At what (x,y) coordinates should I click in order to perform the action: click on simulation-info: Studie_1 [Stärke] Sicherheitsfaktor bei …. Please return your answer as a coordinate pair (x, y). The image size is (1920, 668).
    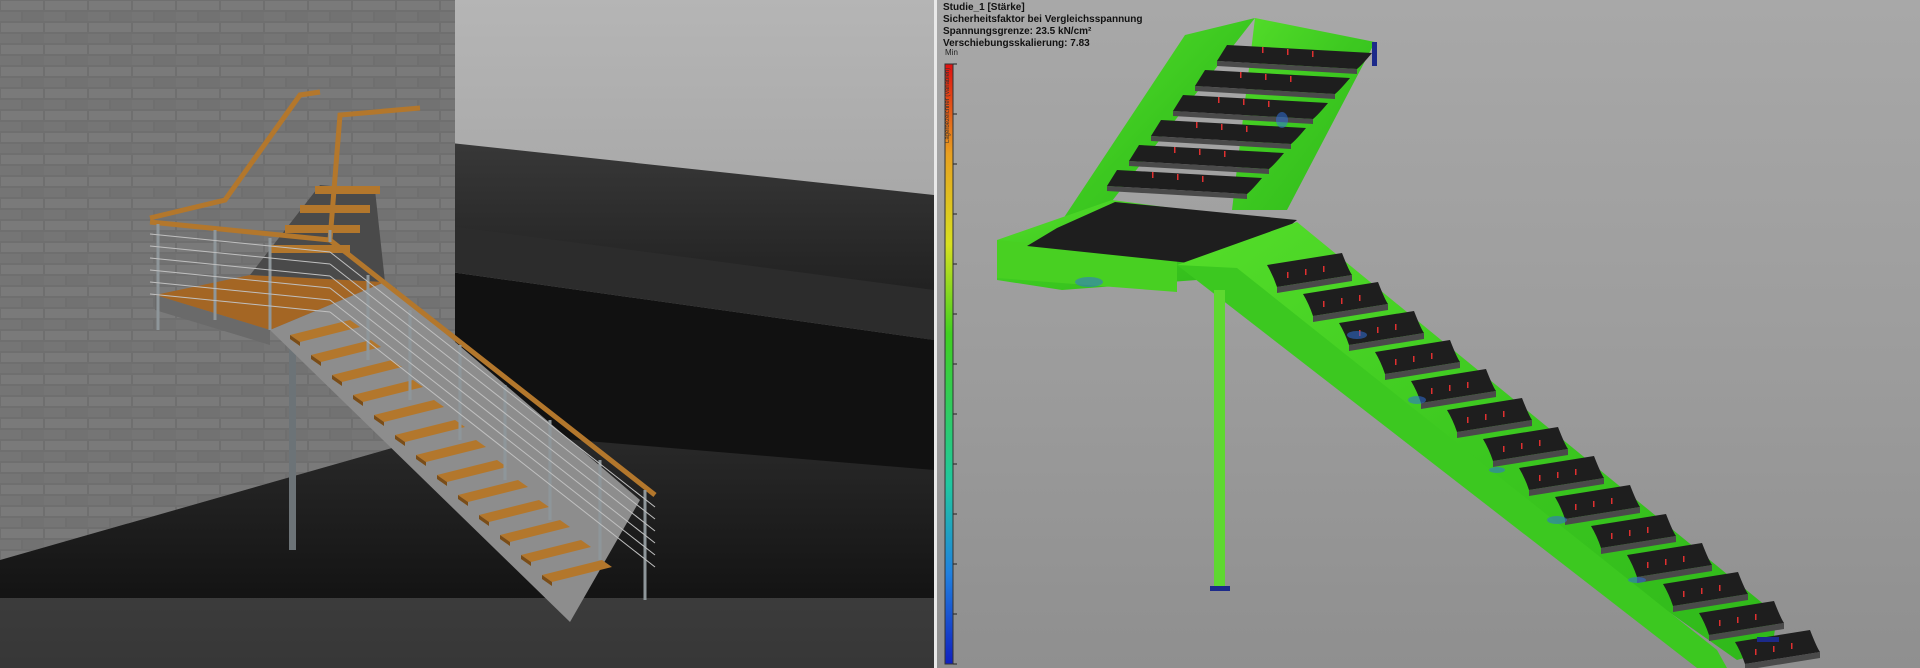
    Looking at the image, I should click on (1043, 26).